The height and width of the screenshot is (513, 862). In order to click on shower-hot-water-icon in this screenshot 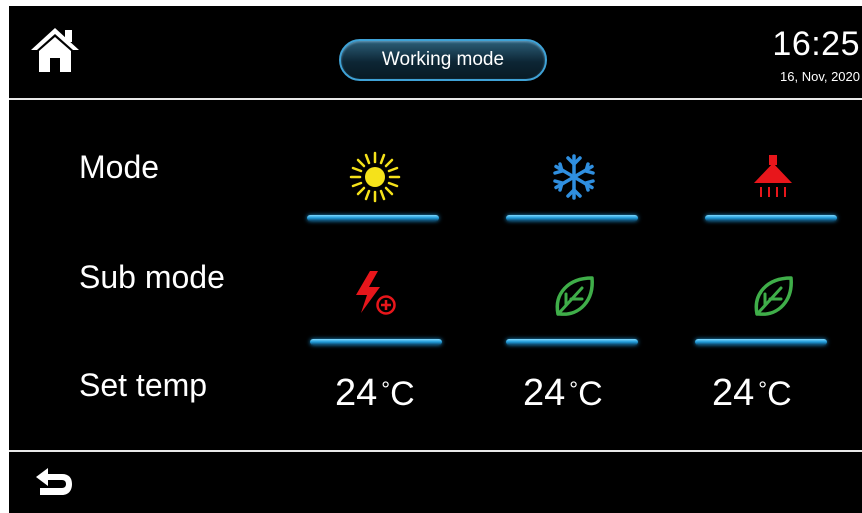, I will do `click(773, 176)`.